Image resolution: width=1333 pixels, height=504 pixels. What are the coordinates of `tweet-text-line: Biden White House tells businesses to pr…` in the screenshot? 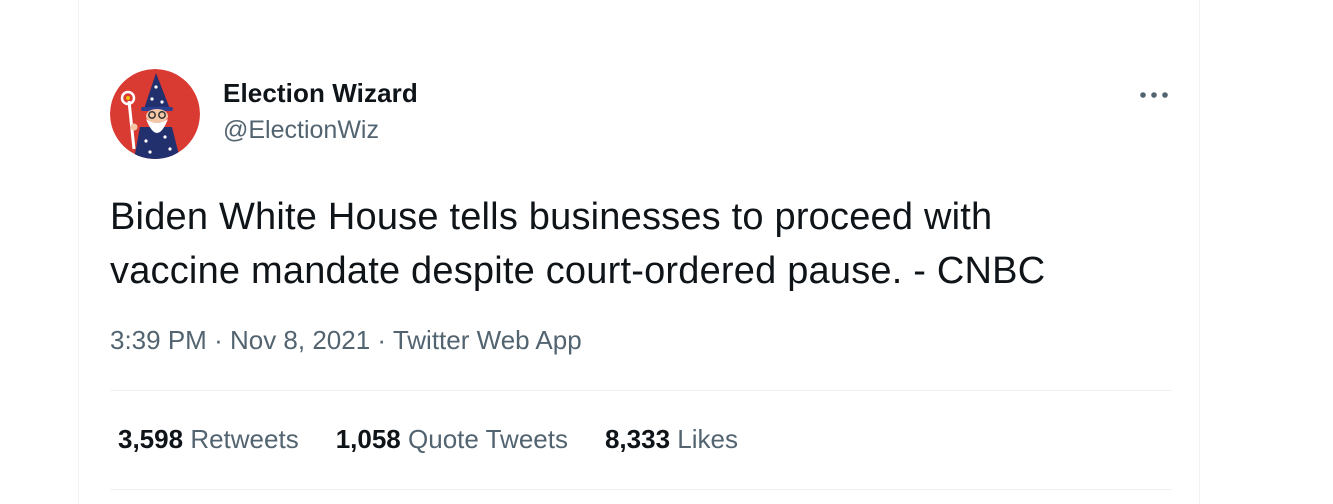 It's located at (551, 217).